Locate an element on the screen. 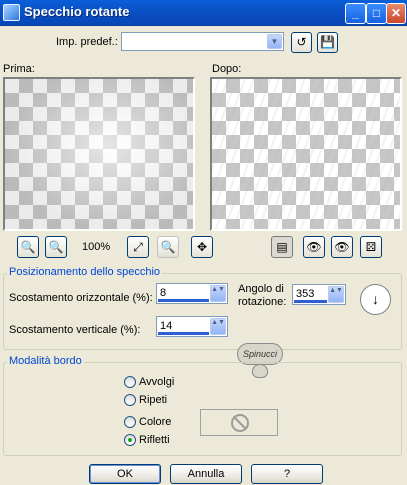 This screenshot has height=485, width=407. app-icon is located at coordinates (11, 12).